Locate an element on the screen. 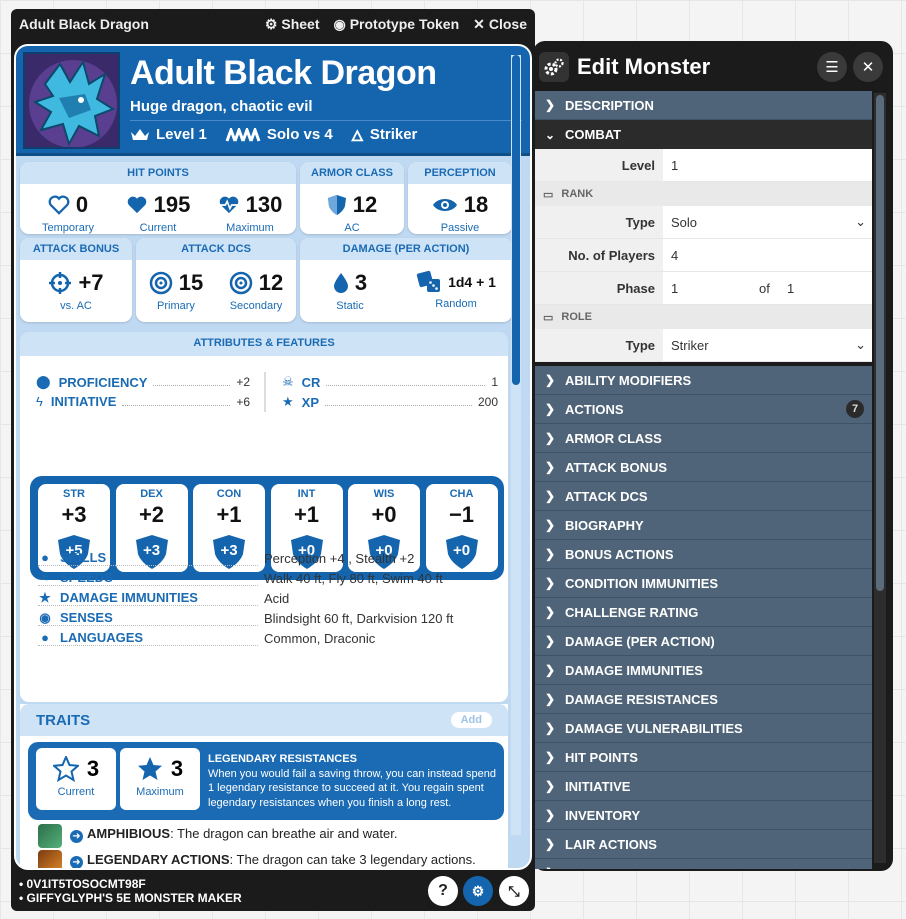 The width and height of the screenshot is (906, 919). eye-icon is located at coordinates (444, 205).